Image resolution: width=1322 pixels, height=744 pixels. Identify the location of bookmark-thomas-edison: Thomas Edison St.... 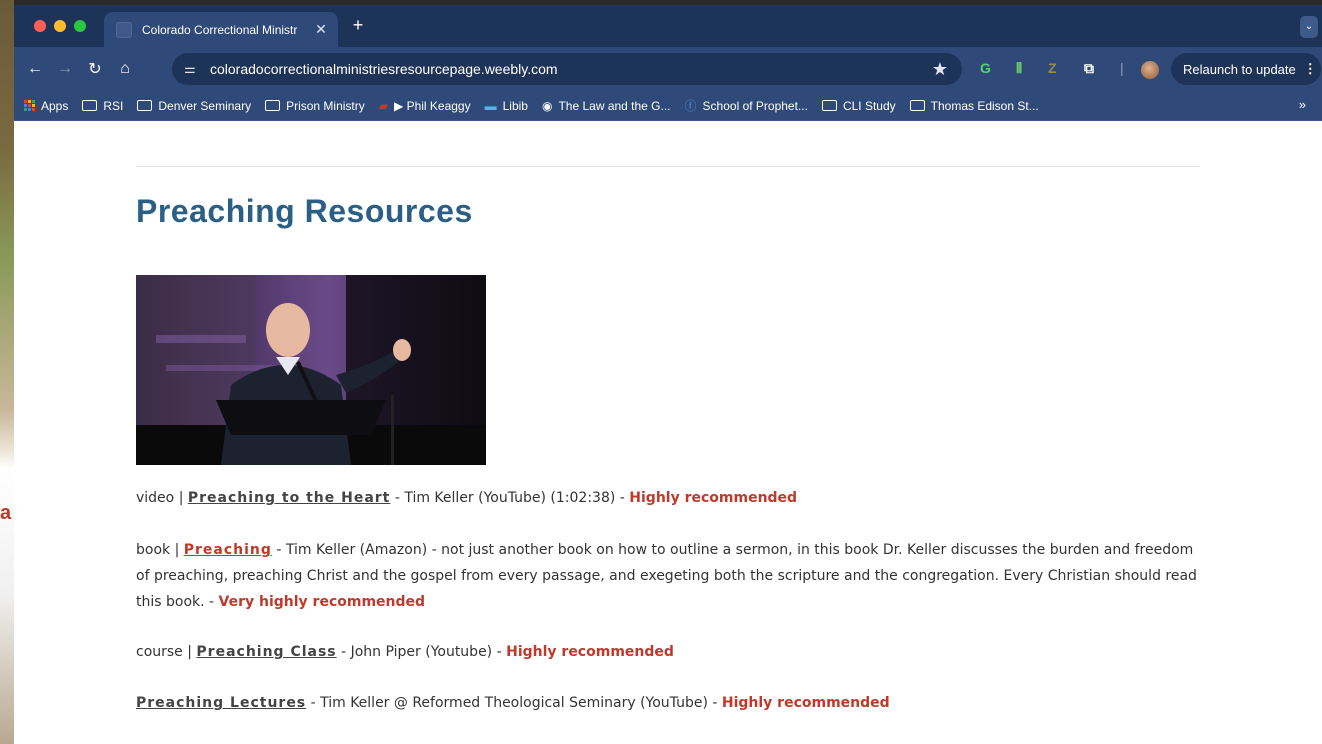
(974, 105).